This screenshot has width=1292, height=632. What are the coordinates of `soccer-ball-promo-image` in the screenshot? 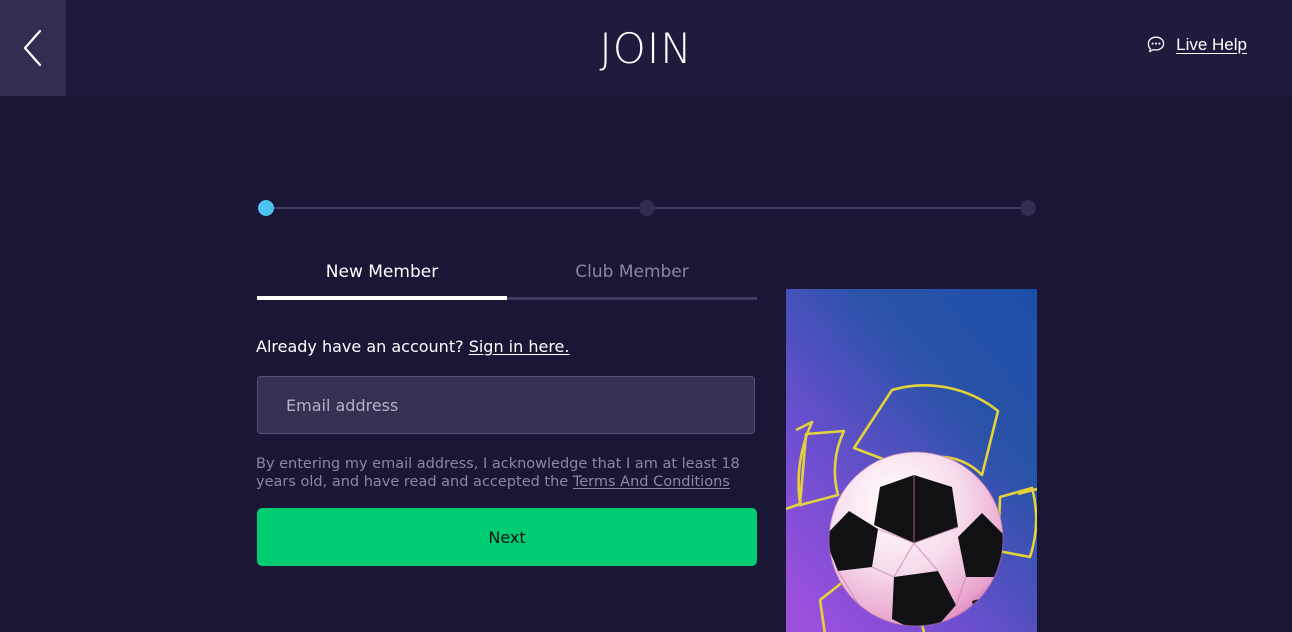 It's located at (911, 460).